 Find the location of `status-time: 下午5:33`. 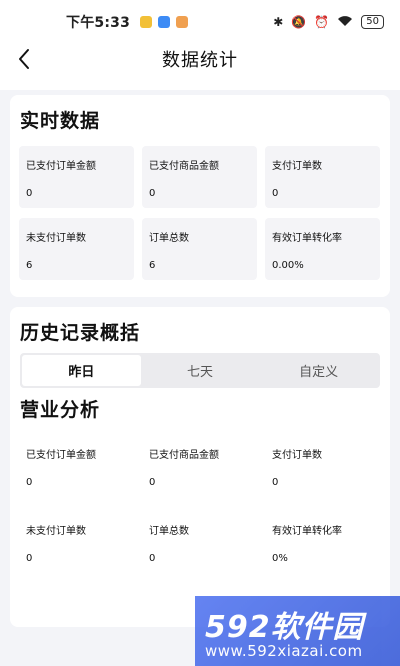

status-time: 下午5:33 is located at coordinates (98, 23).